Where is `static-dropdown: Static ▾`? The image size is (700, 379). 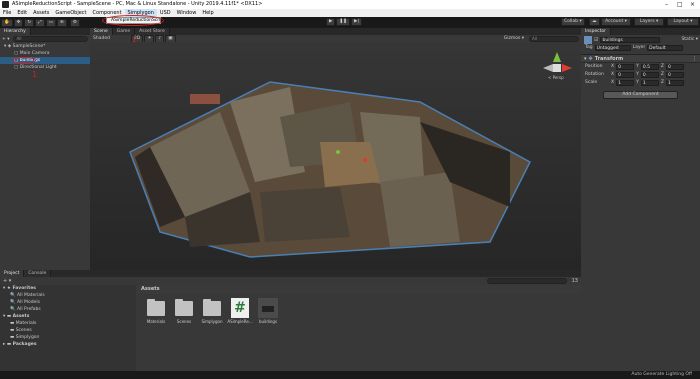 static-dropdown: Static ▾ is located at coordinates (690, 39).